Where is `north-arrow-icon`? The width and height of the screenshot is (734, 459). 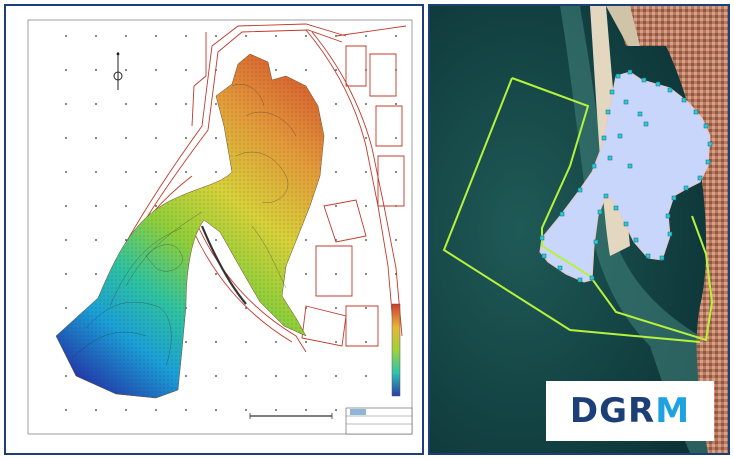 north-arrow-icon is located at coordinates (118, 71).